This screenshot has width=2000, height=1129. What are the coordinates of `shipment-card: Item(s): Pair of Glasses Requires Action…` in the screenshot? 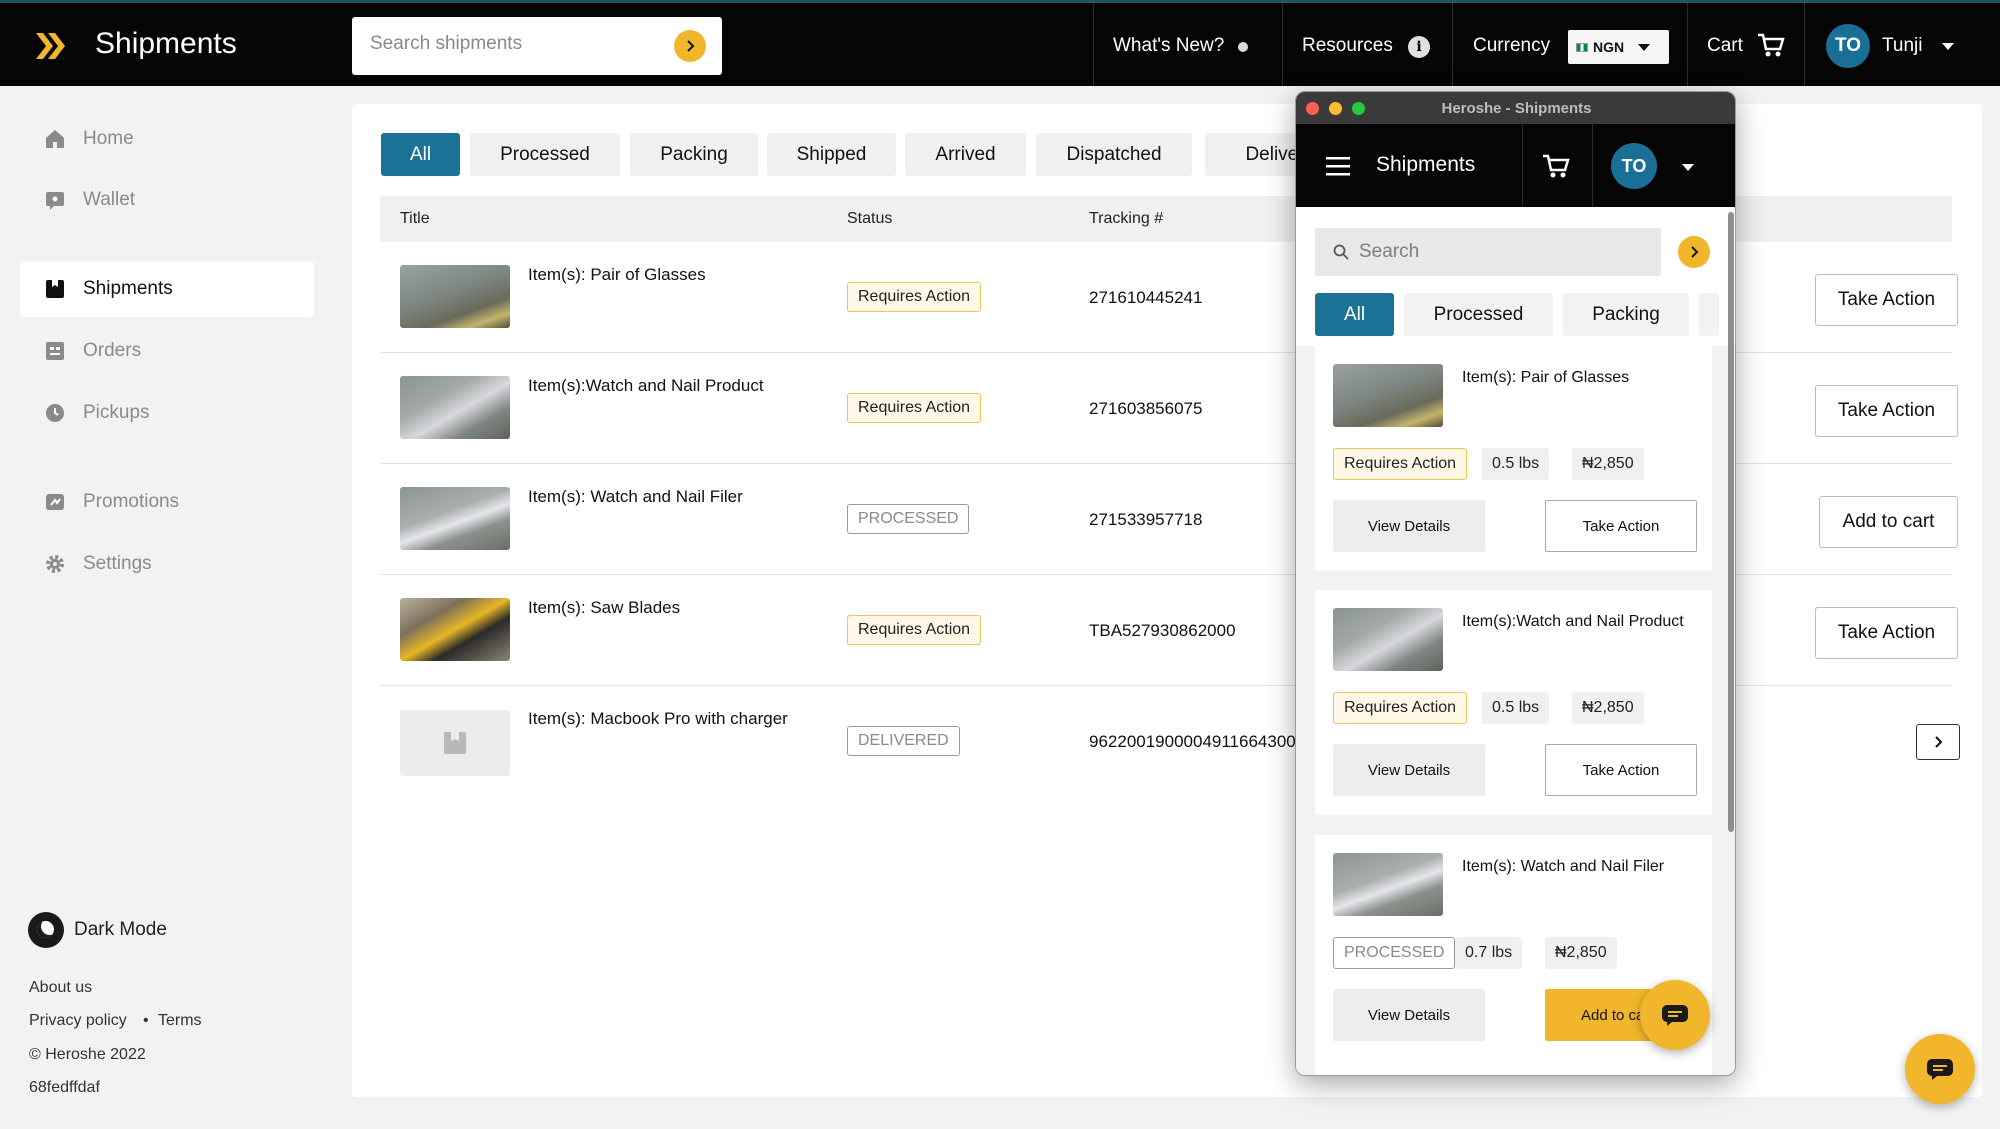 It's located at (1513, 458).